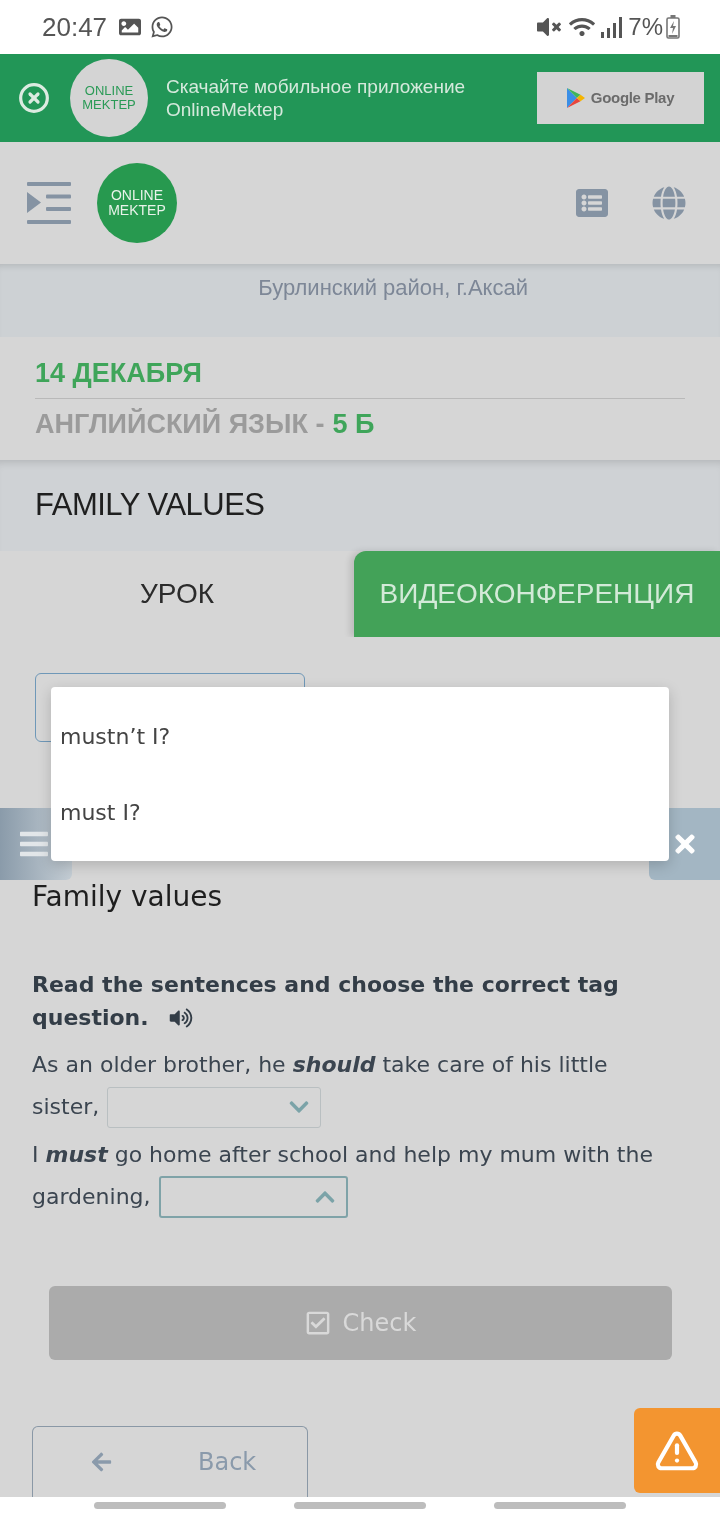 This screenshot has width=720, height=1520. Describe the element at coordinates (118, 373) in the screenshot. I see `lesson-date: 14 ДЕКАБРЯ` at that location.